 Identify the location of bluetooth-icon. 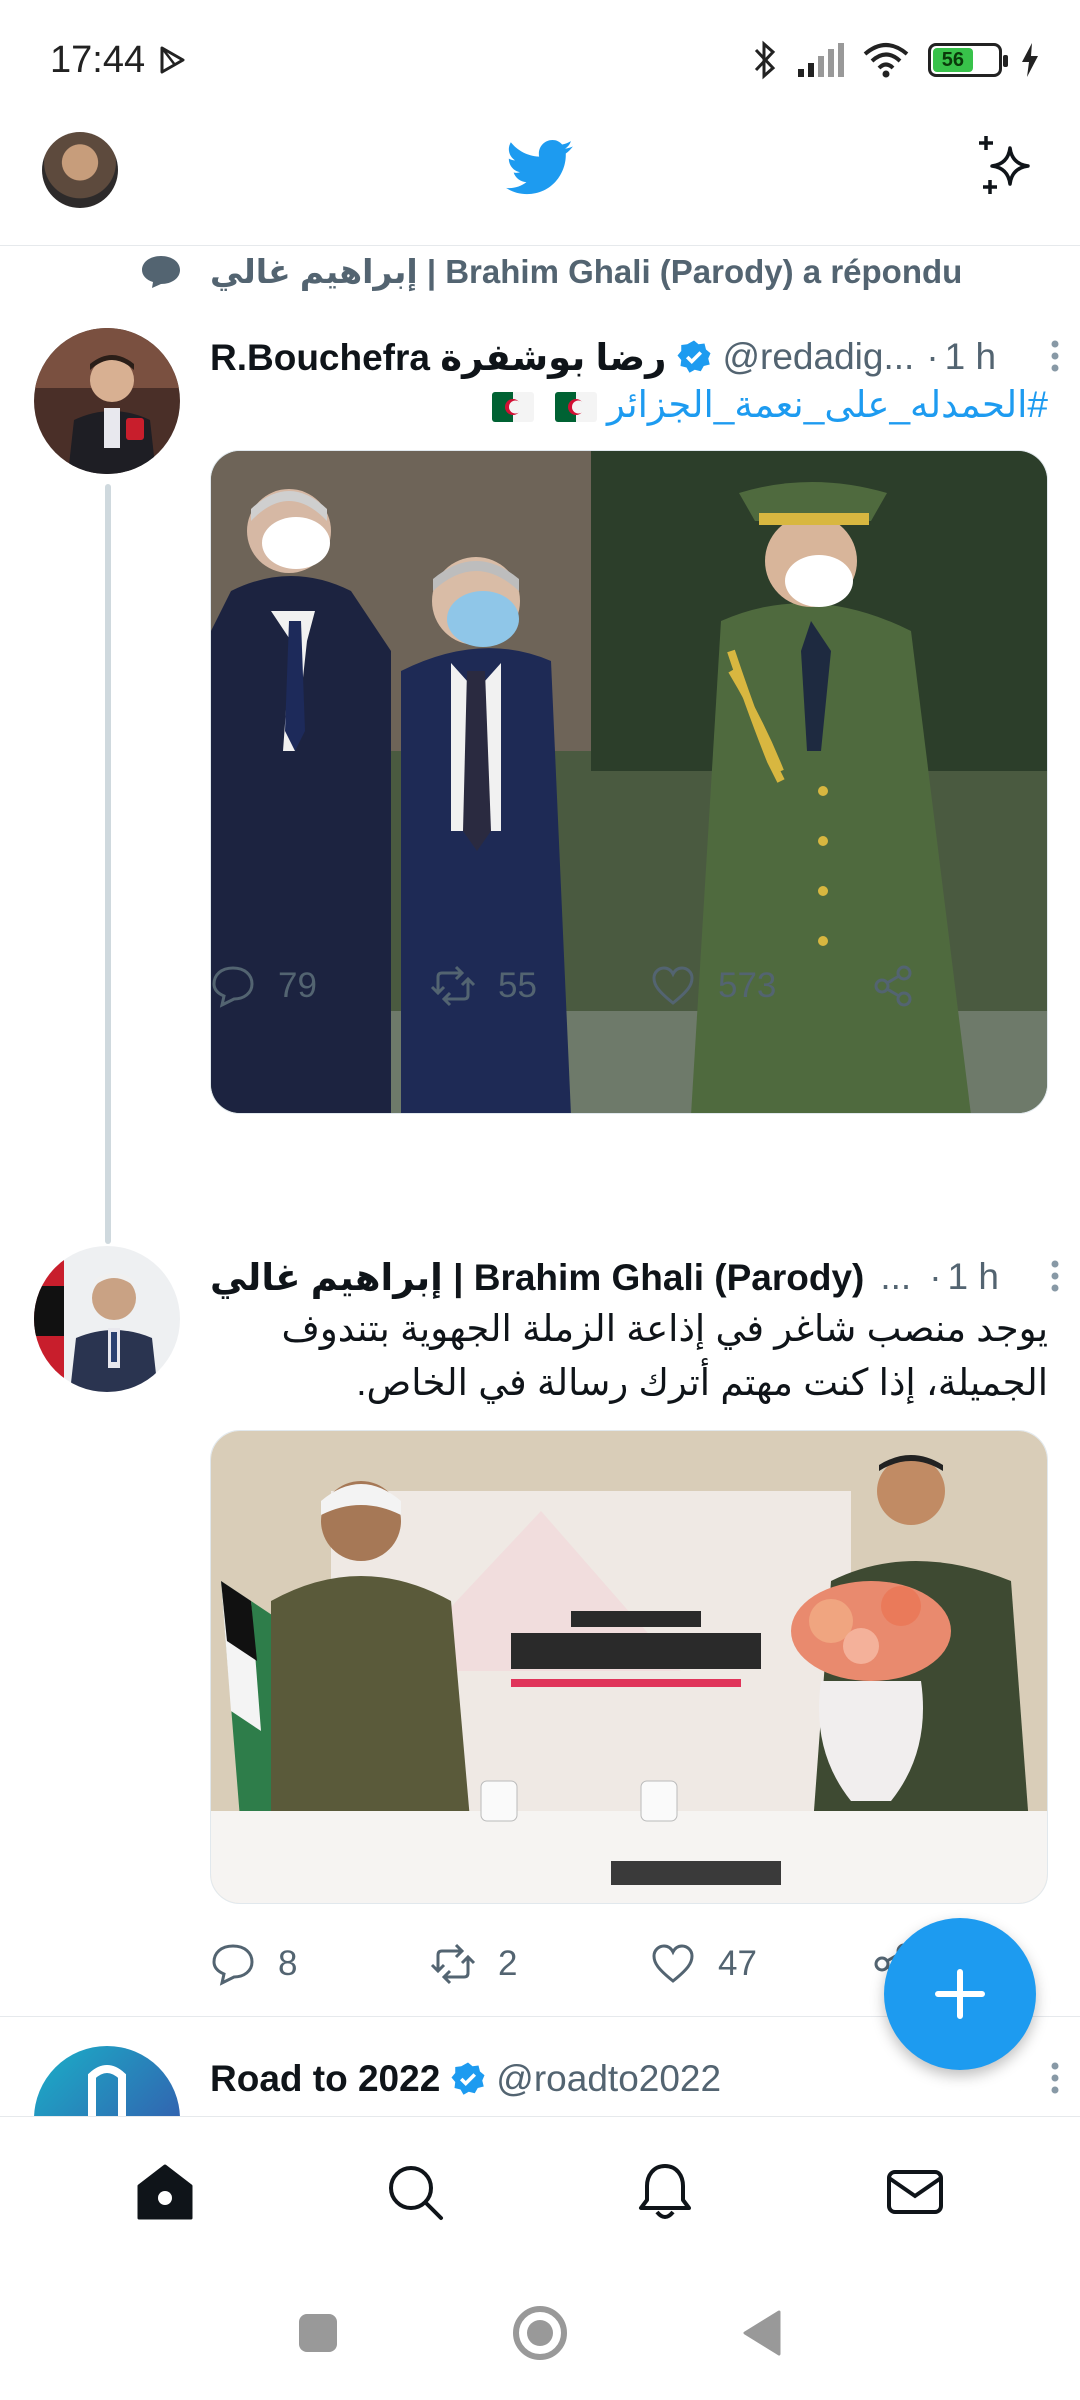
(765, 60).